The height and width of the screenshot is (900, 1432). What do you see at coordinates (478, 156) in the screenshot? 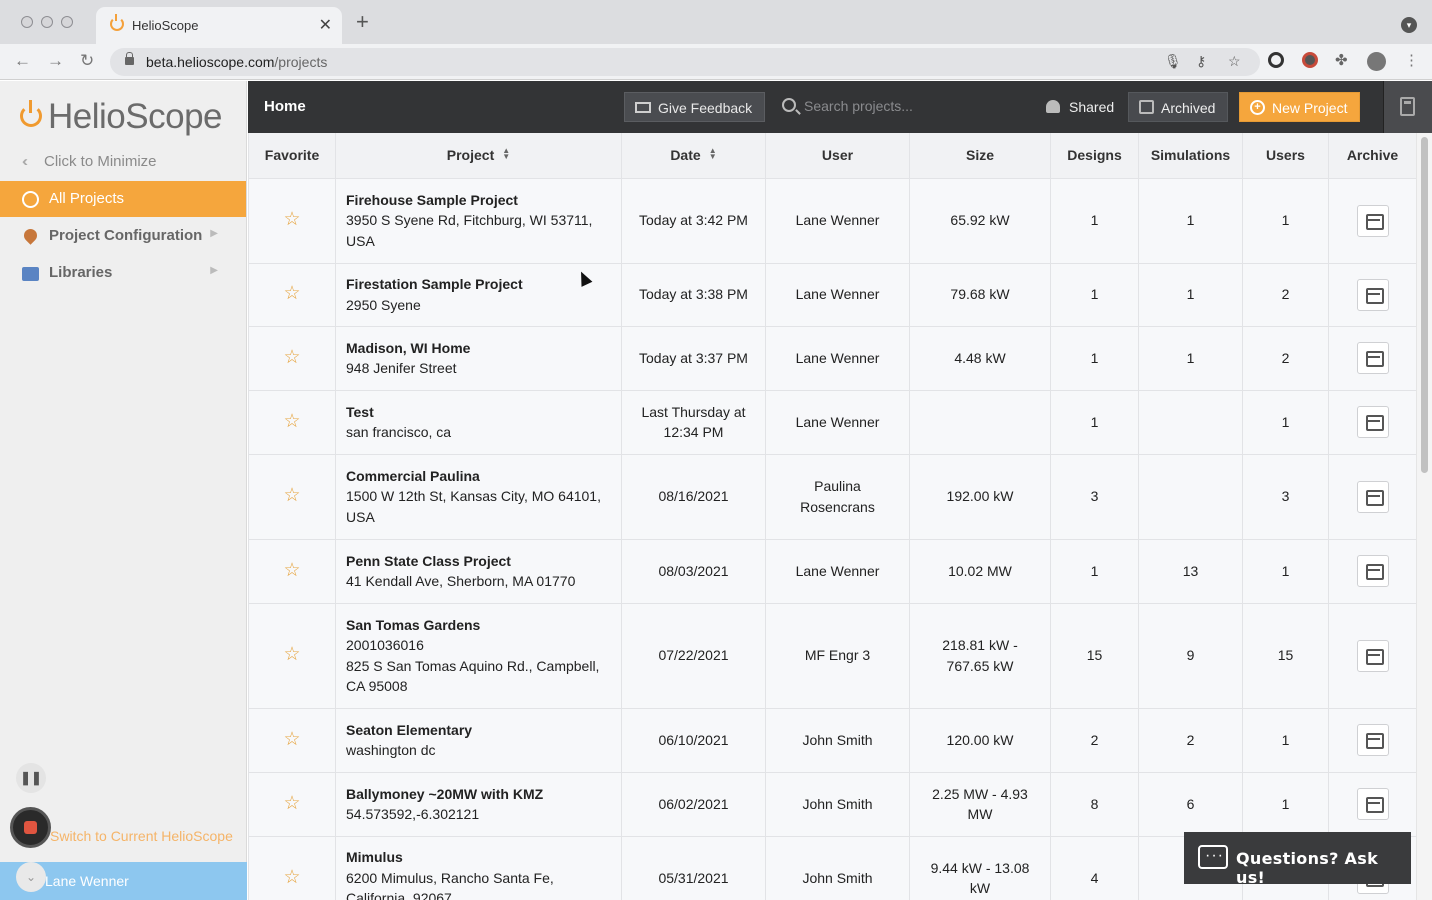
I see `column-header-project: Project ▲ ▼` at bounding box center [478, 156].